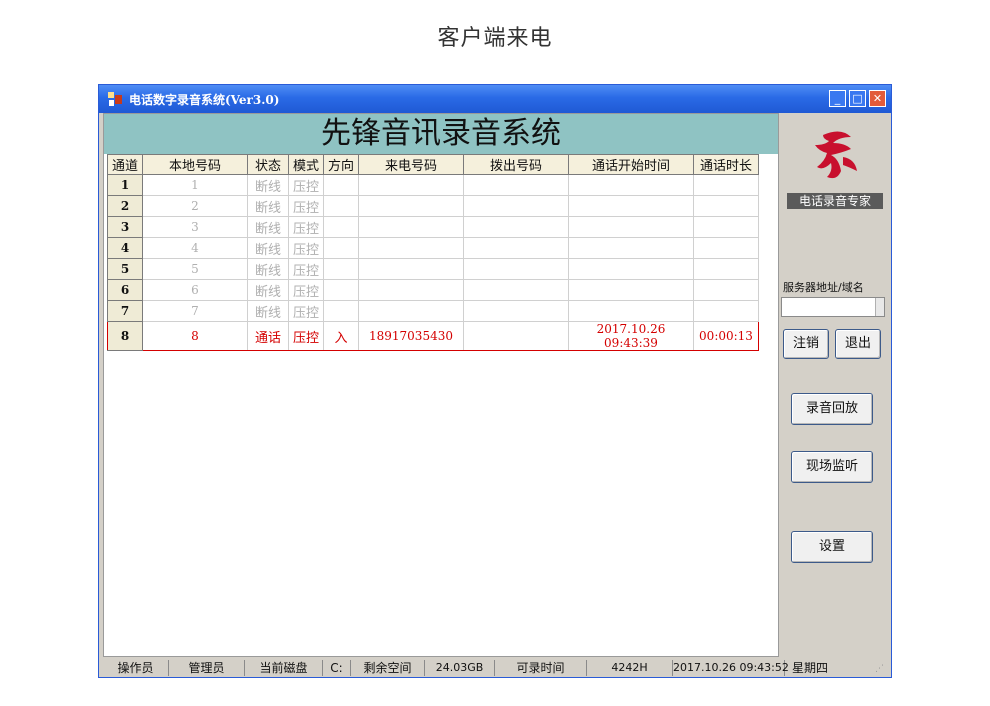 Image resolution: width=990 pixels, height=706 pixels. I want to click on system-banner: 先锋音讯录音系统, so click(441, 134).